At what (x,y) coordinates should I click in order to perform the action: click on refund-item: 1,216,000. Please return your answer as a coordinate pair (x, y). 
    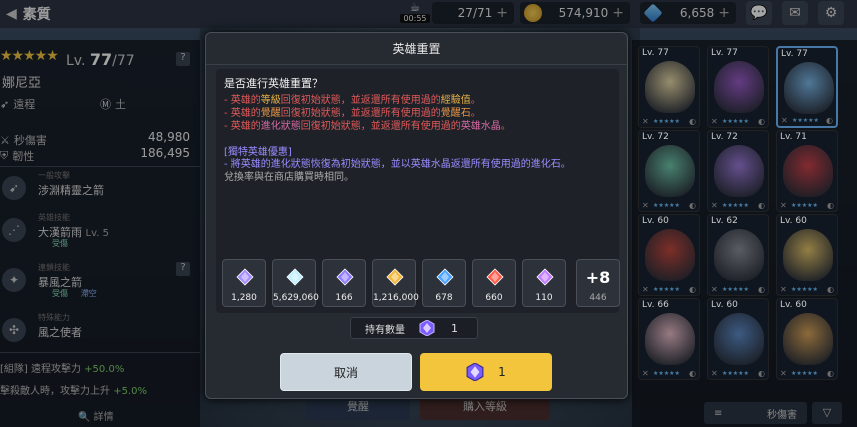
    Looking at the image, I should click on (395, 283).